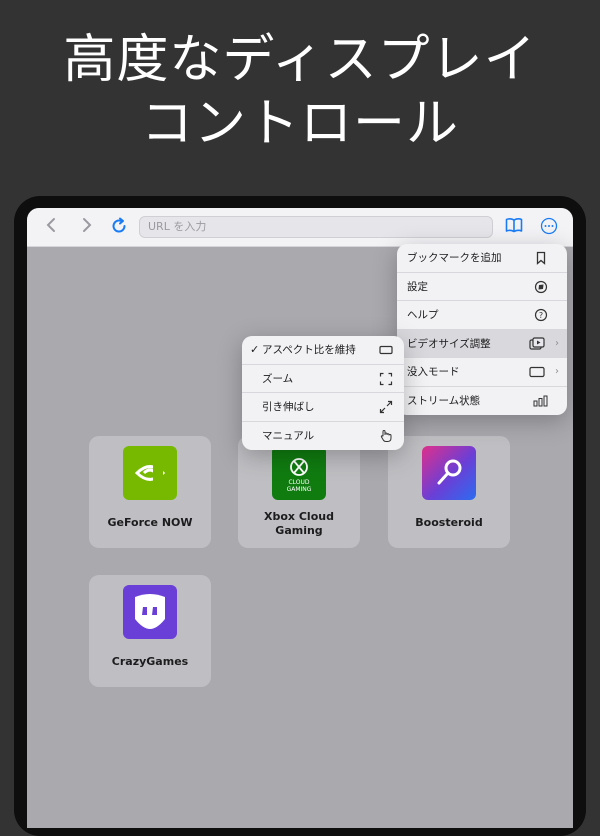 The image size is (600, 836). I want to click on headline-line1: 高度なディスプレイ, so click(300, 60).